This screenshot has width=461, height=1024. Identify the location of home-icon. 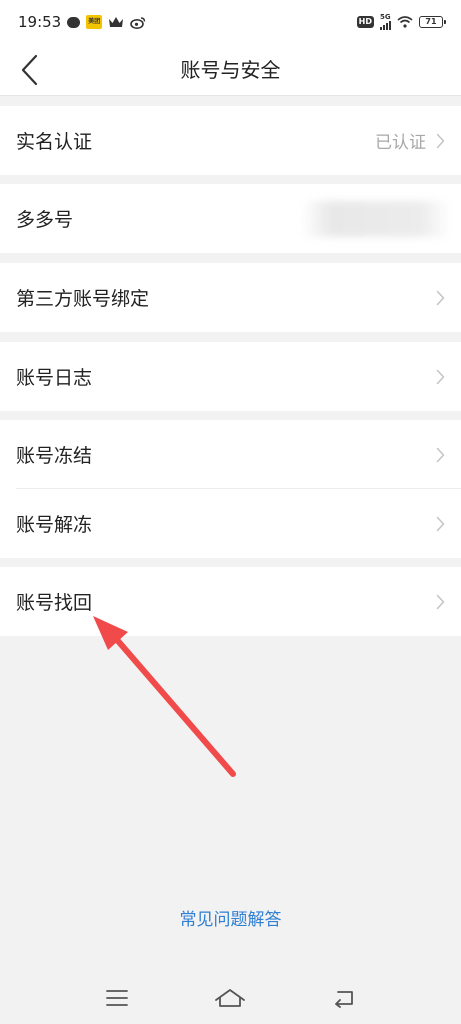
(230, 998).